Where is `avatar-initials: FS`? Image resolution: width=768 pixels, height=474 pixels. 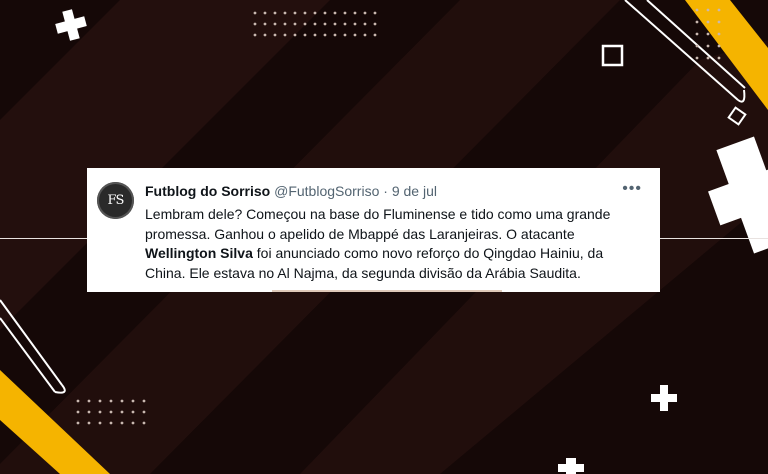
avatar-initials: FS is located at coordinates (116, 200).